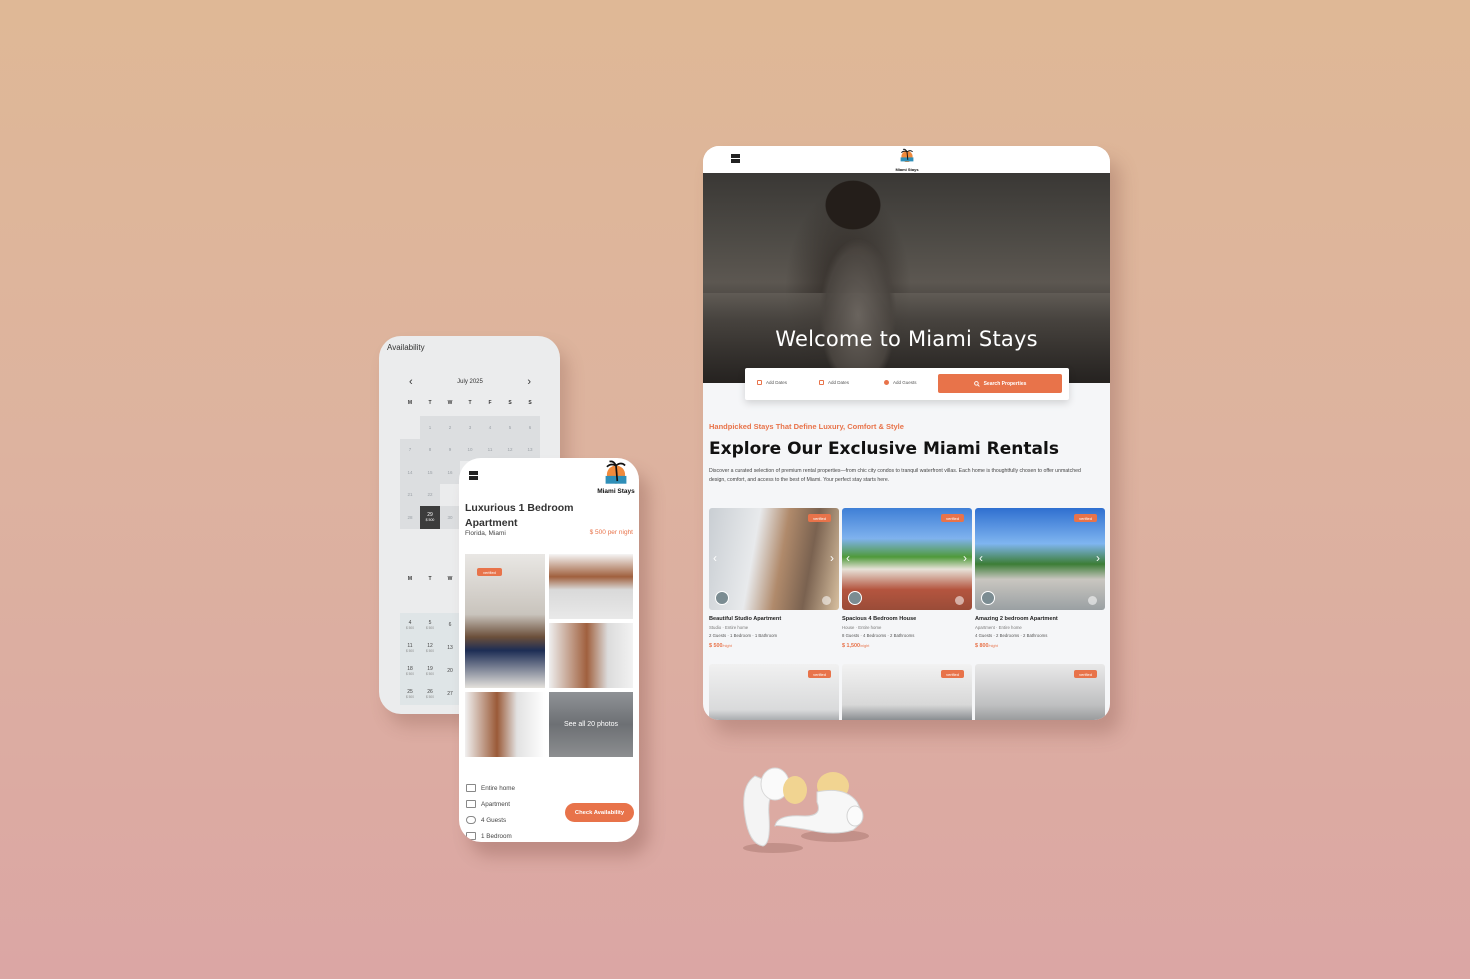 Image resolution: width=1470 pixels, height=979 pixels. Describe the element at coordinates (591, 724) in the screenshot. I see `see-all-photos-tile: See all 20 photos` at that location.